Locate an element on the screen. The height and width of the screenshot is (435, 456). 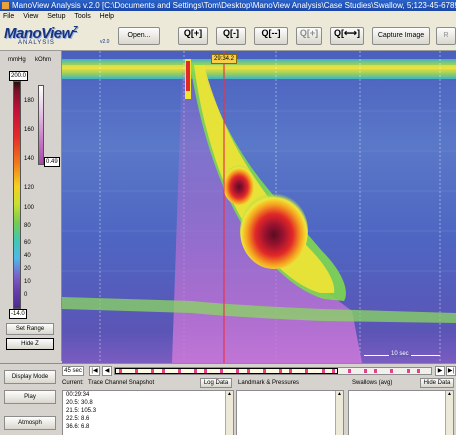
scale-tick: 0 is located at coordinates (26, 295).